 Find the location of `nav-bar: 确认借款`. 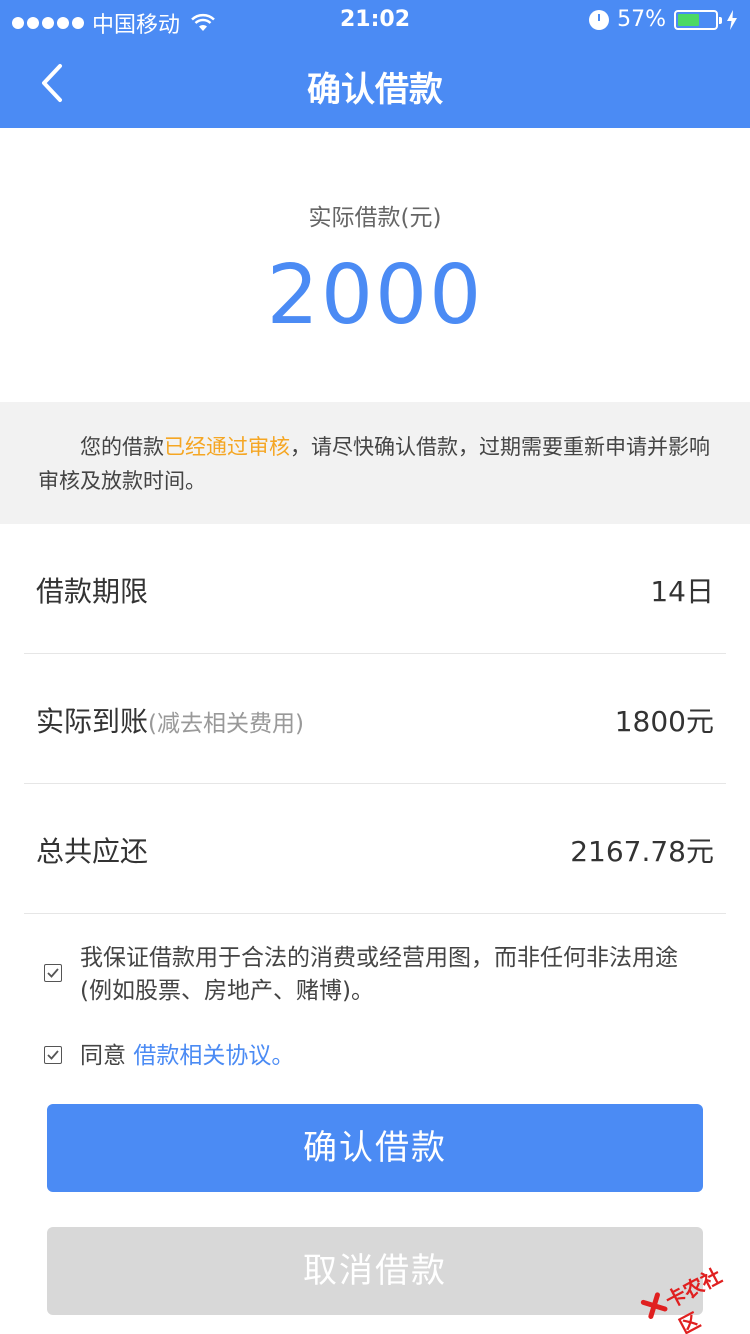

nav-bar: 确认借款 is located at coordinates (375, 84).